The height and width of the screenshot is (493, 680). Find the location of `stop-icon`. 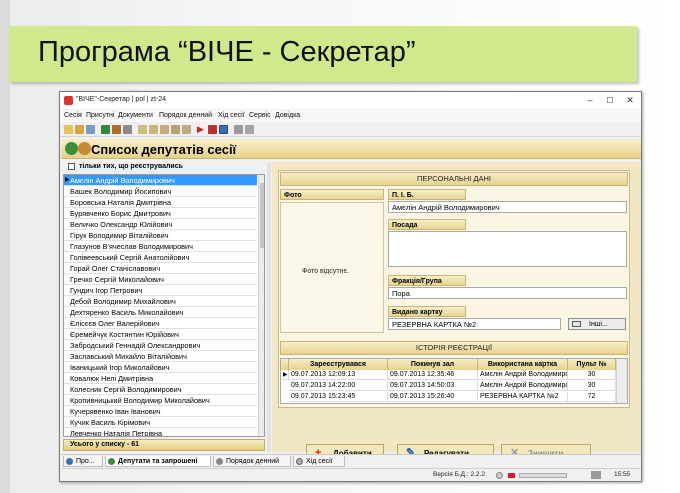

stop-icon is located at coordinates (212, 129).